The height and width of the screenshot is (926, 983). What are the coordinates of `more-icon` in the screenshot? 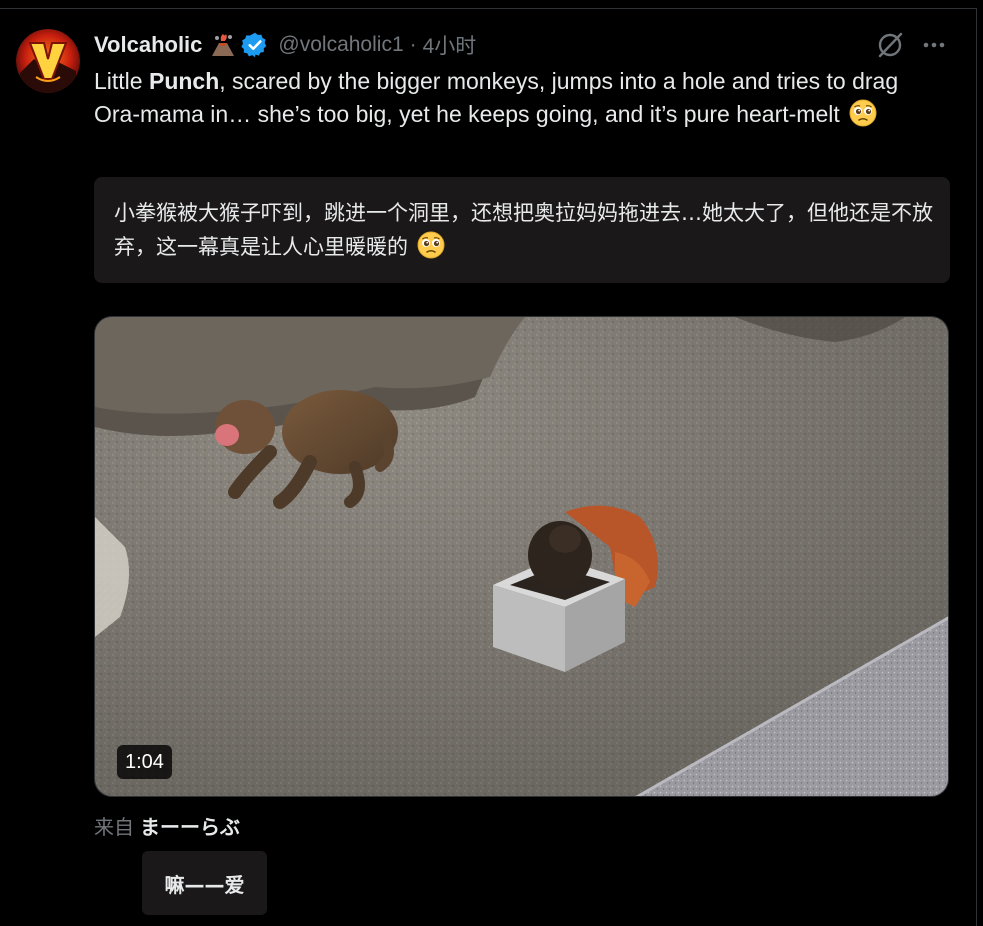 It's located at (934, 45).